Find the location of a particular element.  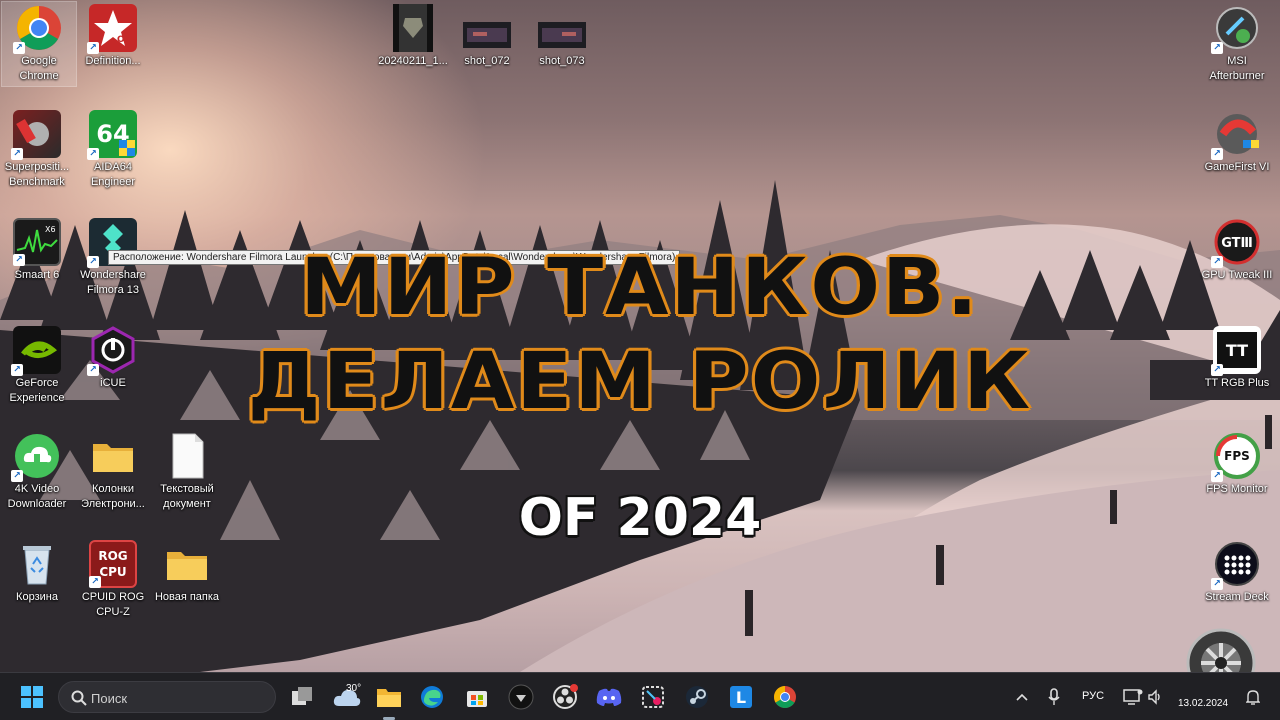

taskbar-launcher-l: L is located at coordinates (741, 697).